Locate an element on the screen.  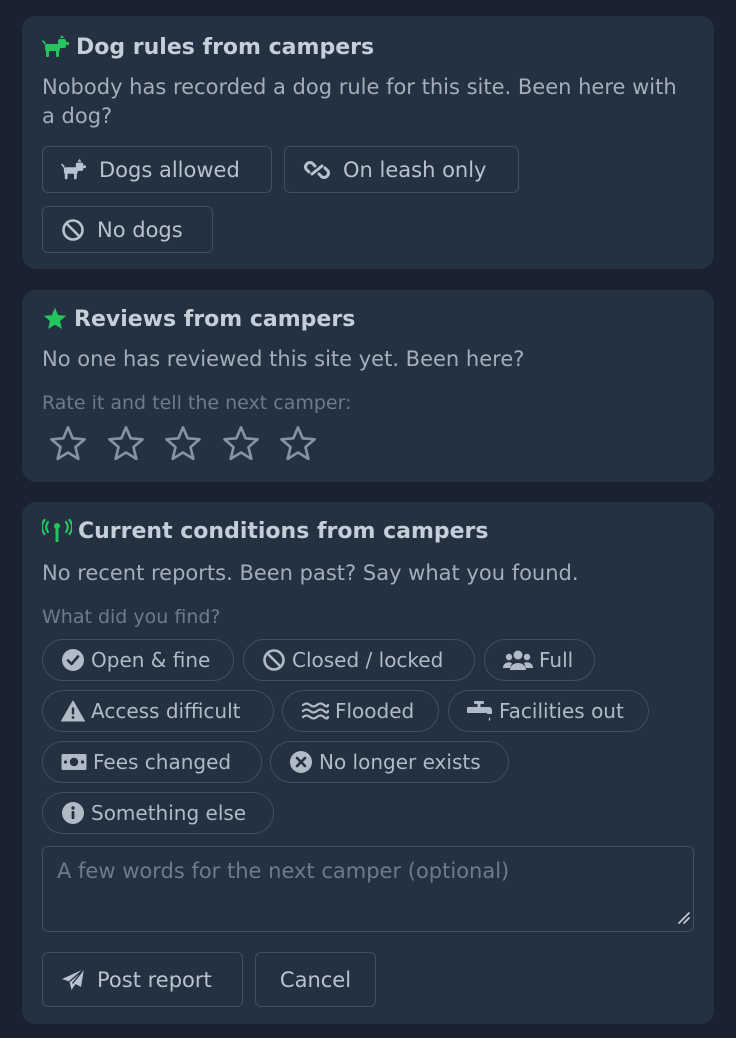
chip-flooded: Flooded is located at coordinates (360, 711).